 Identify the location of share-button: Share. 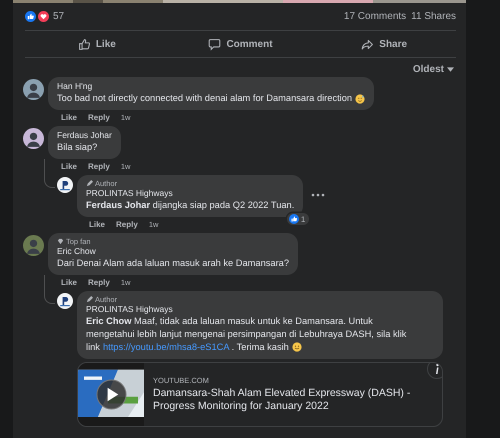
(384, 44).